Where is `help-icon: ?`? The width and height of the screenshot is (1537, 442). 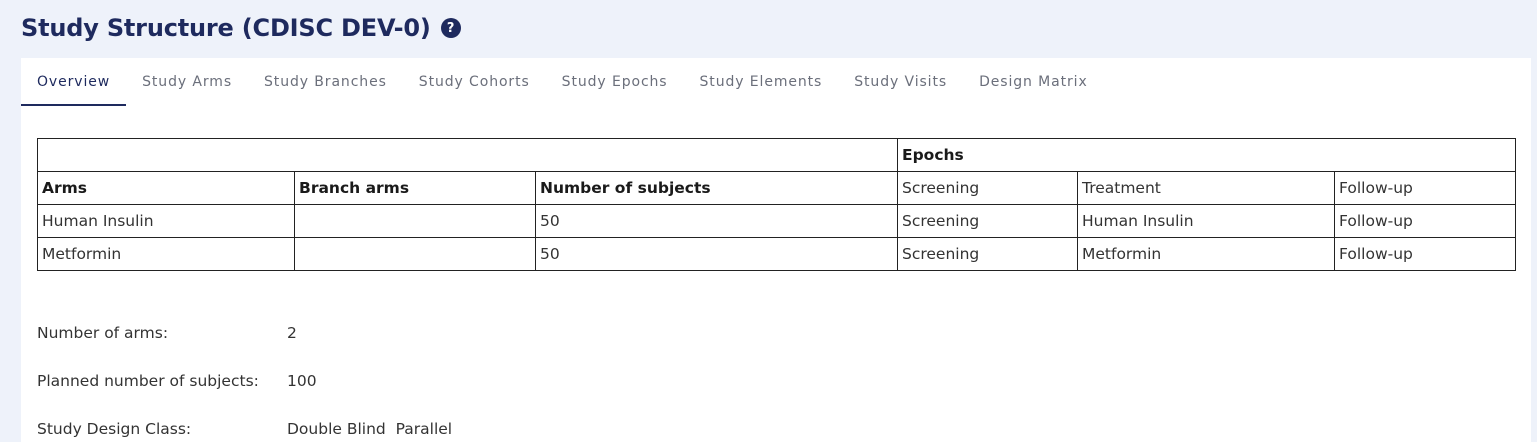 help-icon: ? is located at coordinates (450, 28).